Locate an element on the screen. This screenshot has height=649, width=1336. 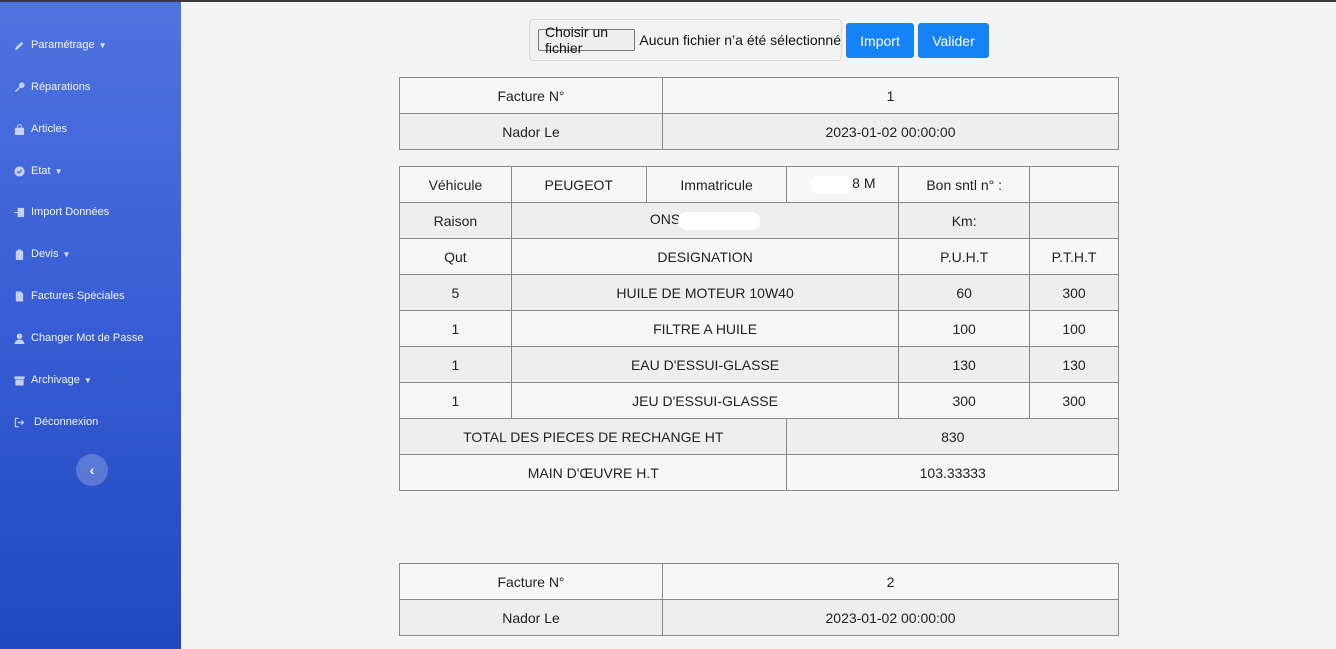
sidebar-toggle-button: ‹ is located at coordinates (92, 470).